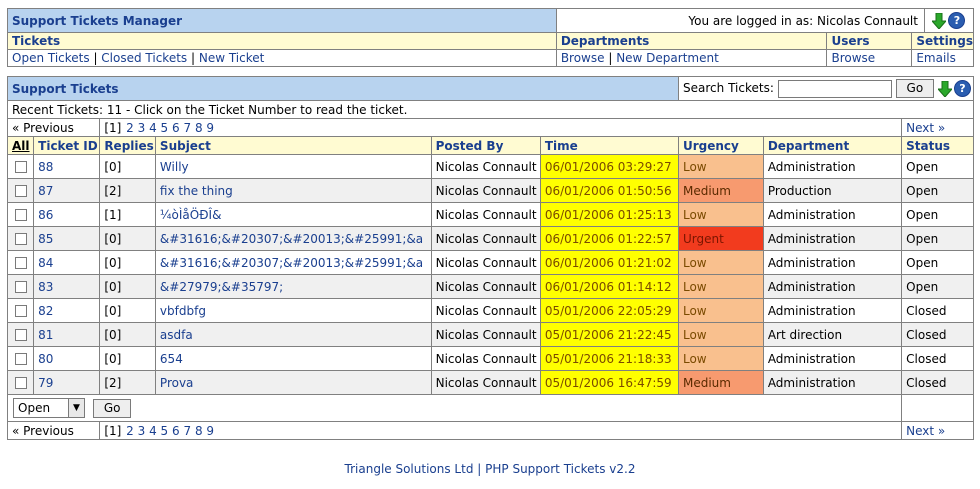  I want to click on subject-cell: asdfa, so click(293, 334).